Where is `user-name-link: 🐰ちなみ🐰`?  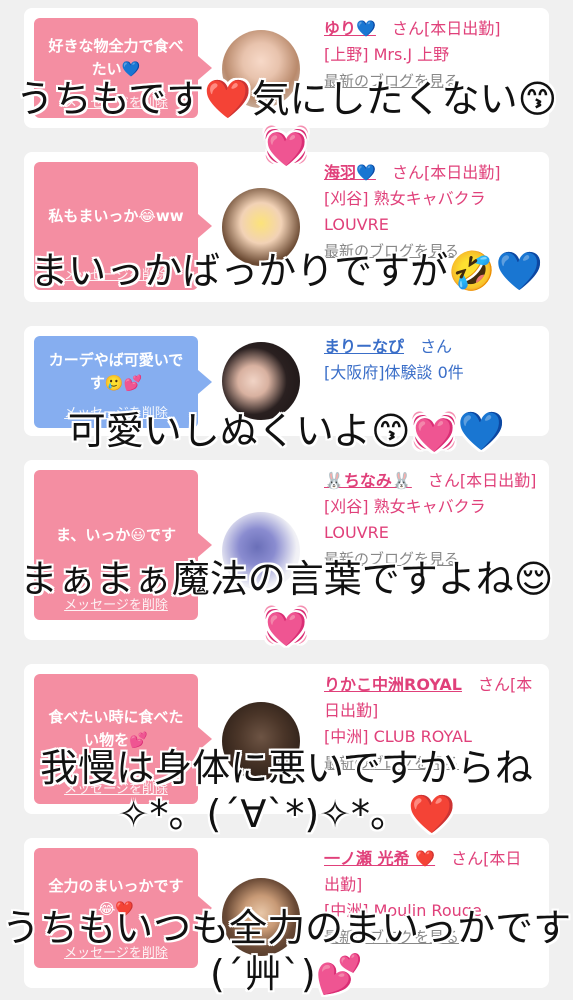
user-name-link: 🐰ちなみ🐰 is located at coordinates (368, 480).